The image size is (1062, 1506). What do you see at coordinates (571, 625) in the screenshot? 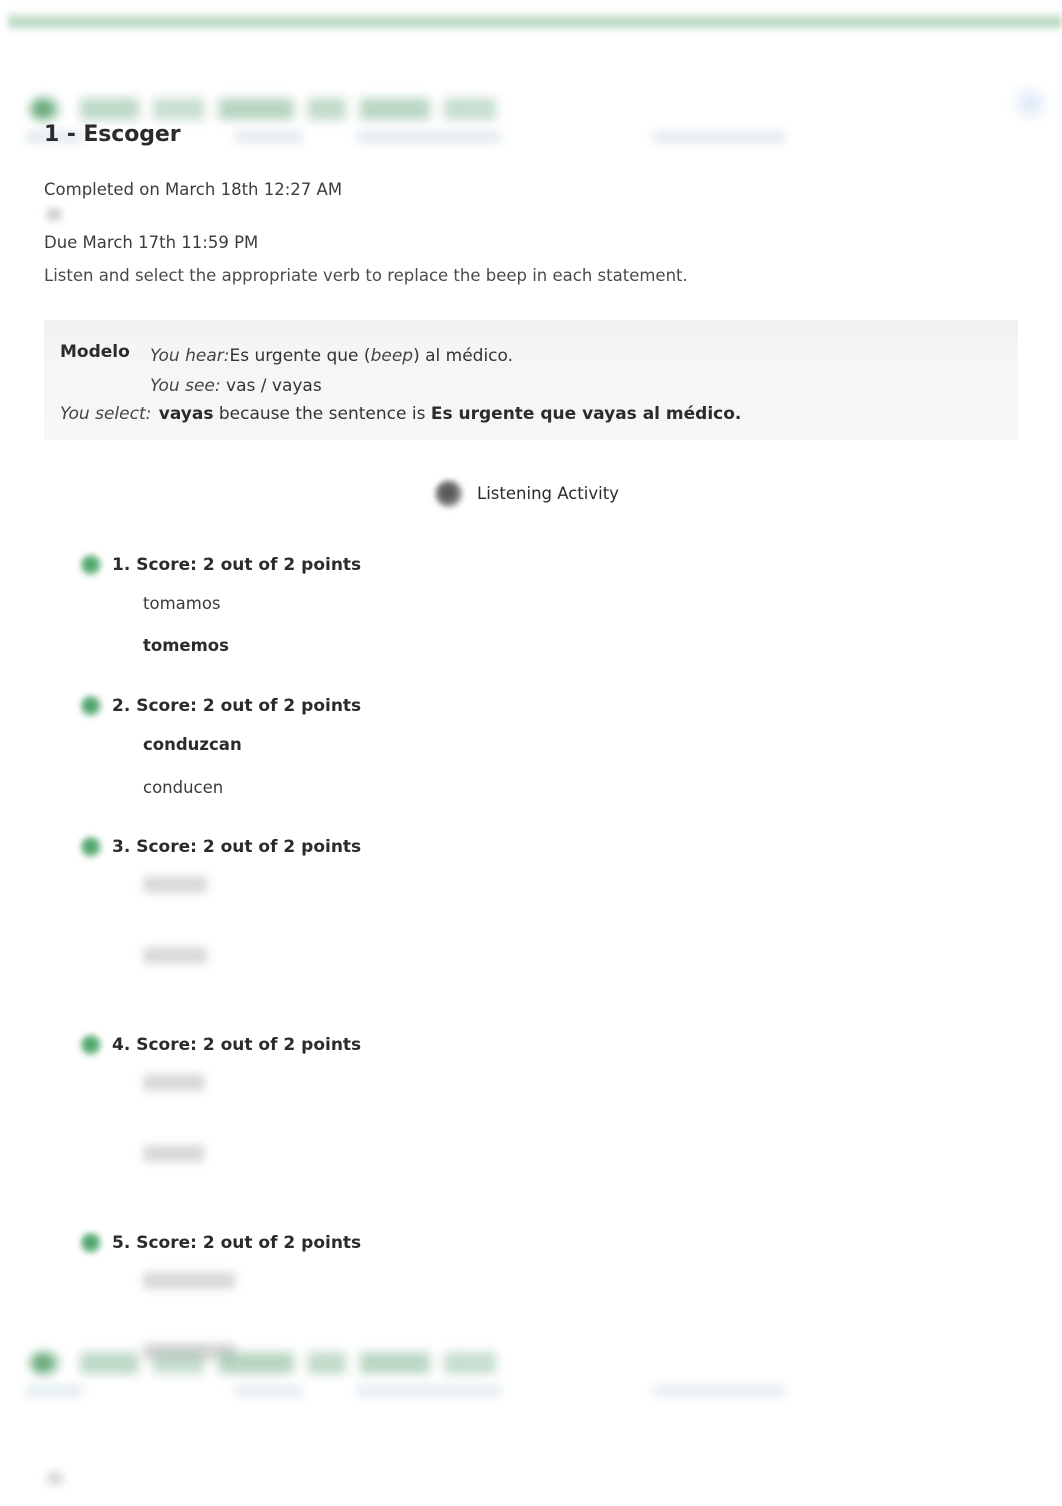
I see `question-options: tomamos tomemos` at bounding box center [571, 625].